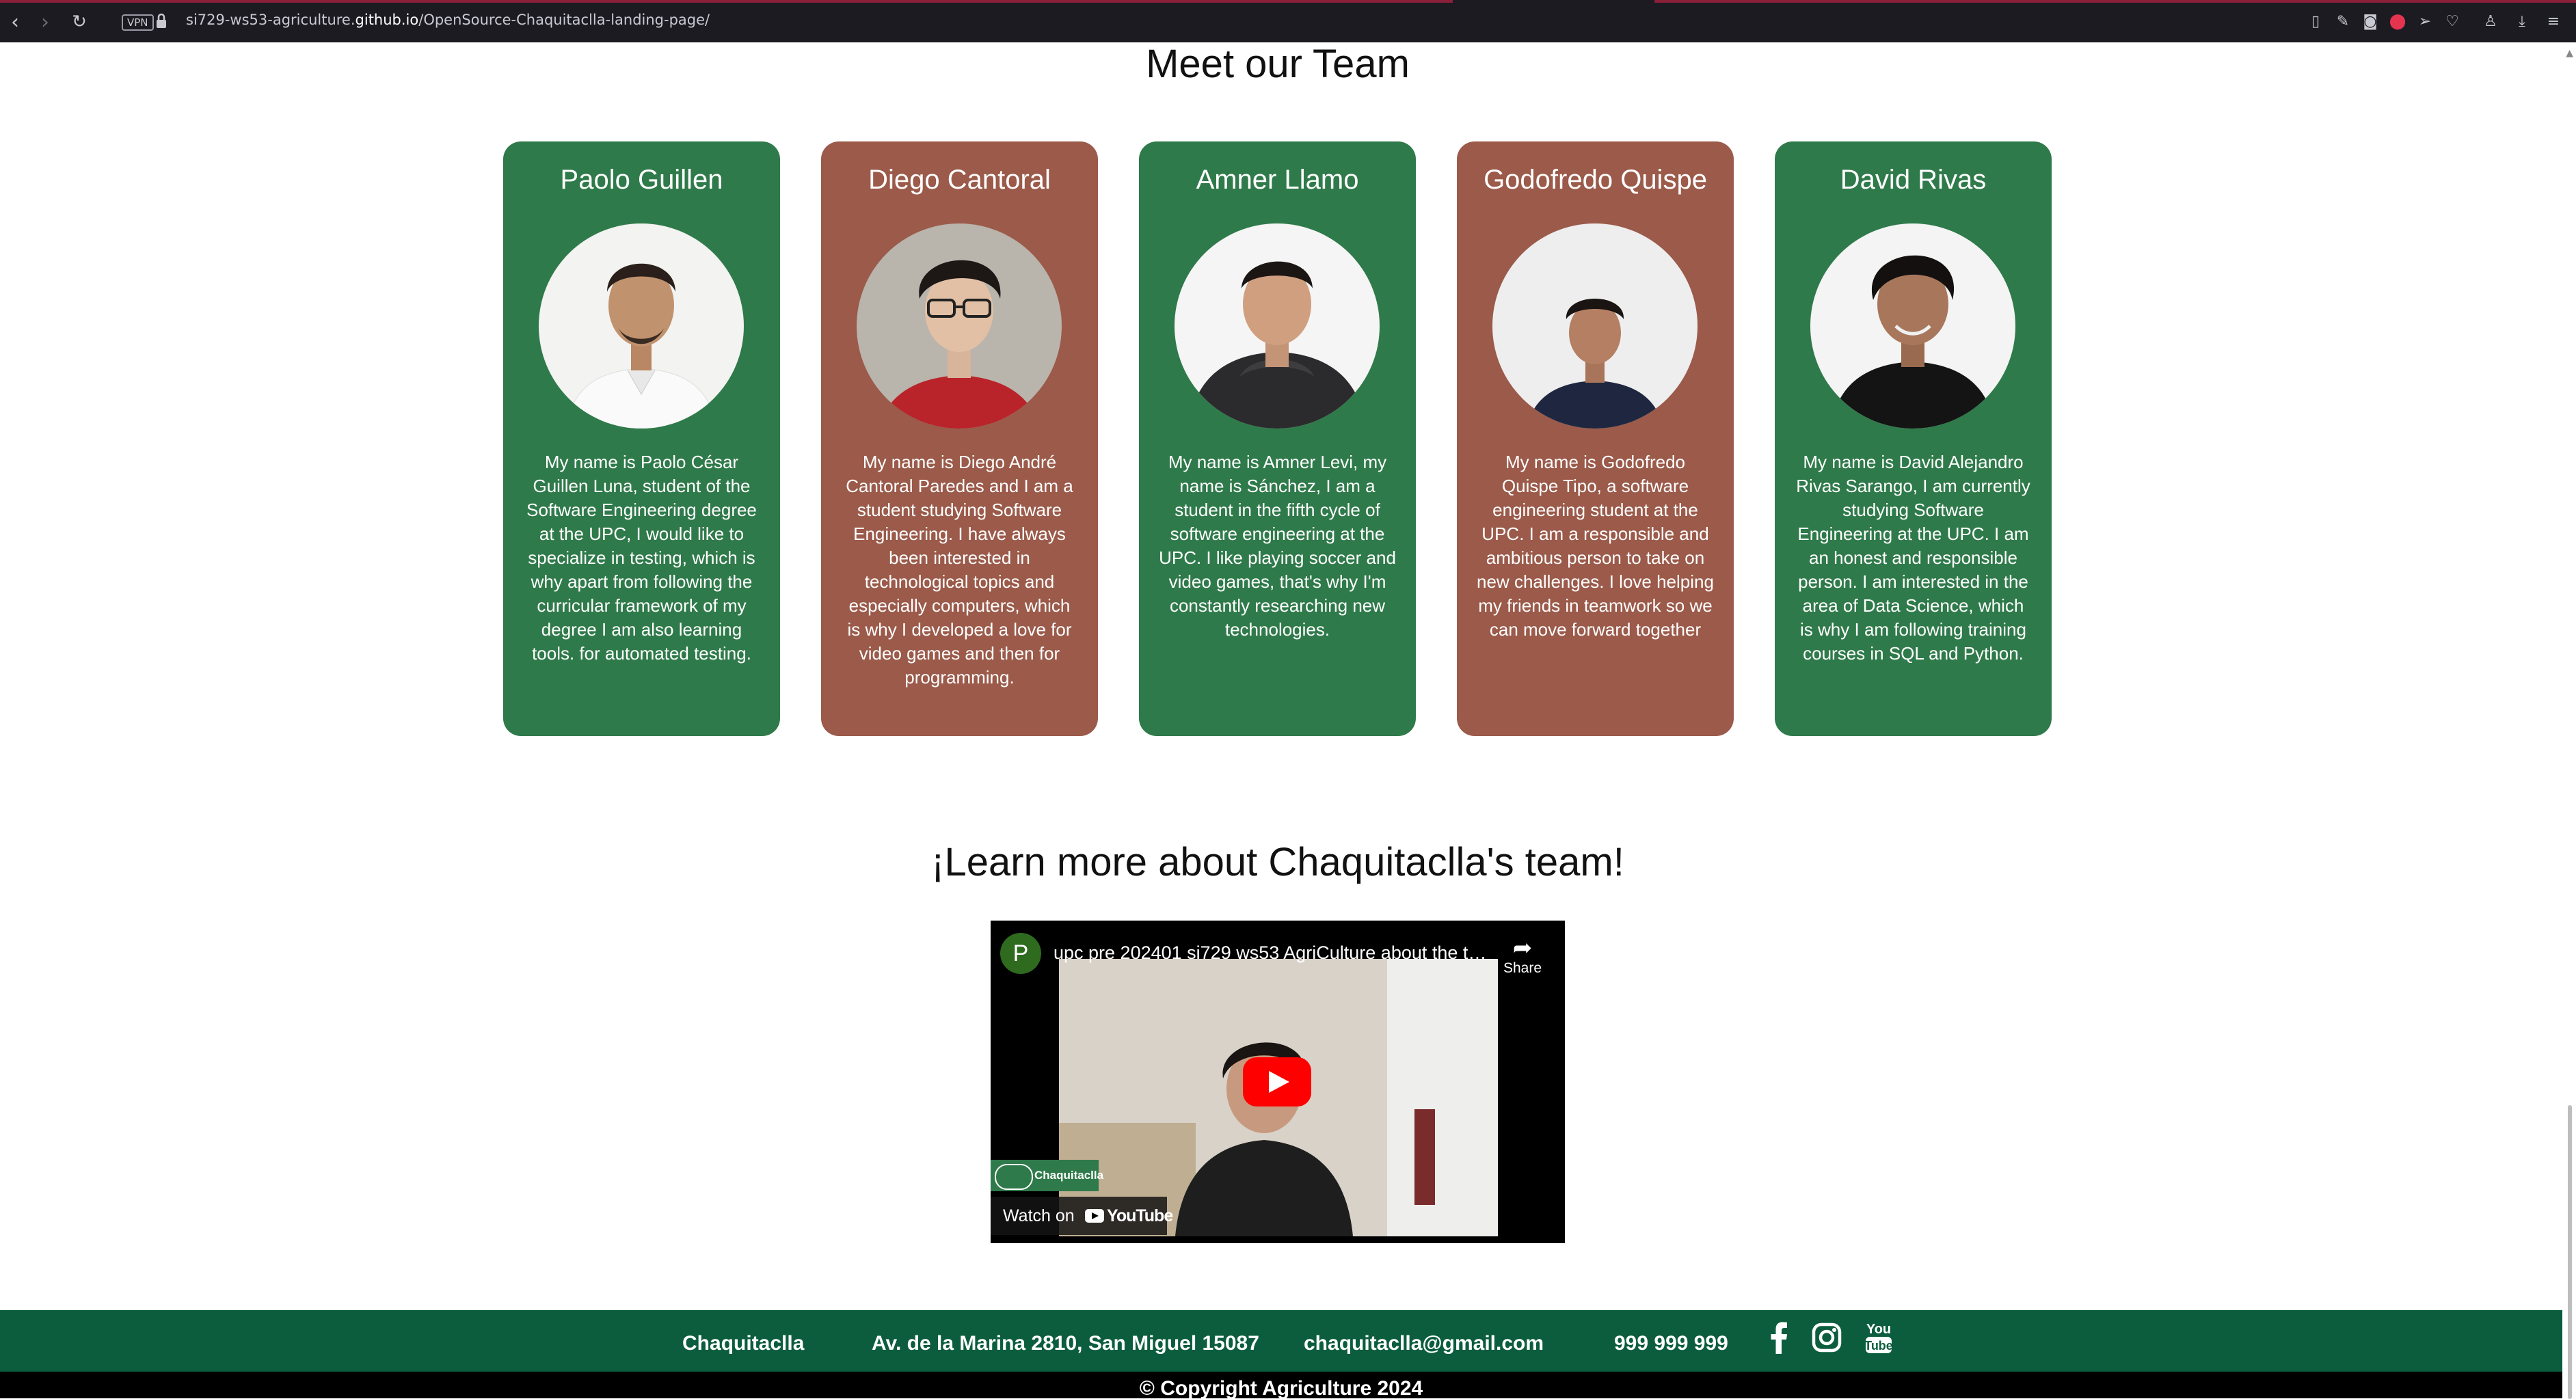  Describe the element at coordinates (270, 20) in the screenshot. I see `url-prefix: si729-ws53-agriculture.` at that location.